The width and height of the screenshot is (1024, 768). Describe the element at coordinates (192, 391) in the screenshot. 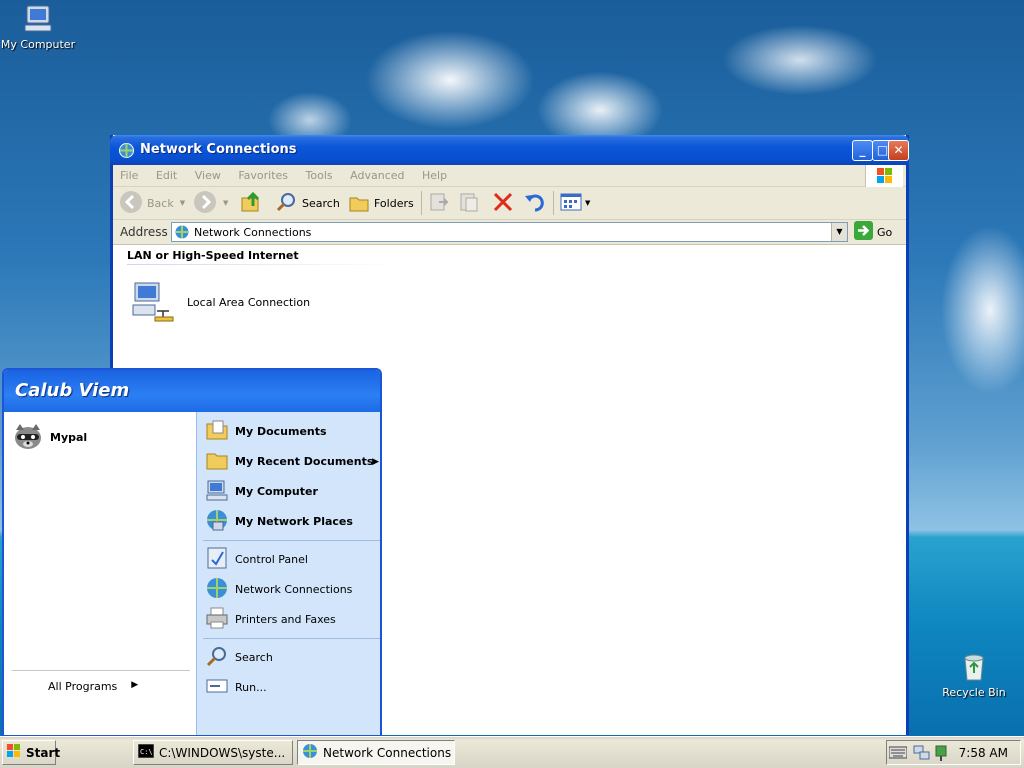

I see `start-menu-header: Calub Viem` at that location.